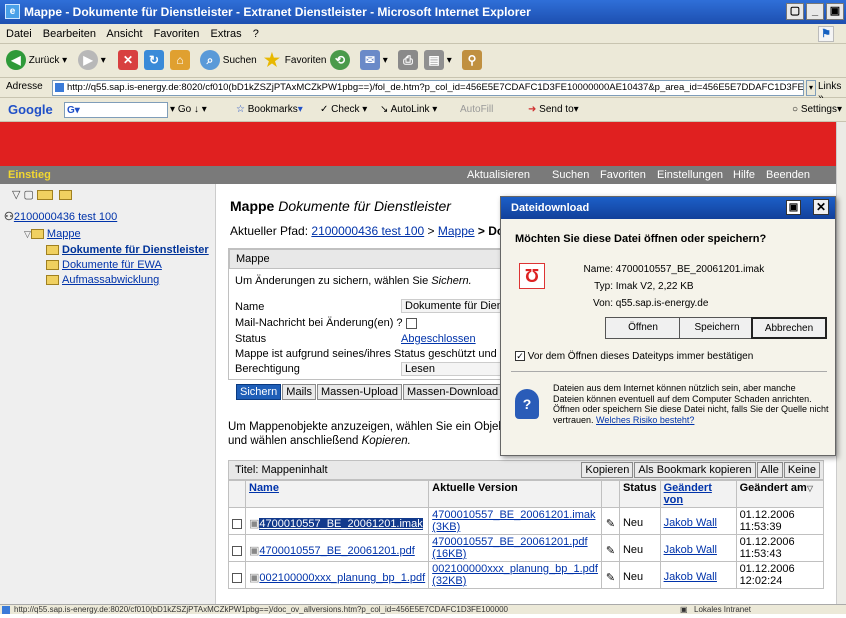  Describe the element at coordinates (717, 328) in the screenshot. I see `save-button: Speichern` at that location.